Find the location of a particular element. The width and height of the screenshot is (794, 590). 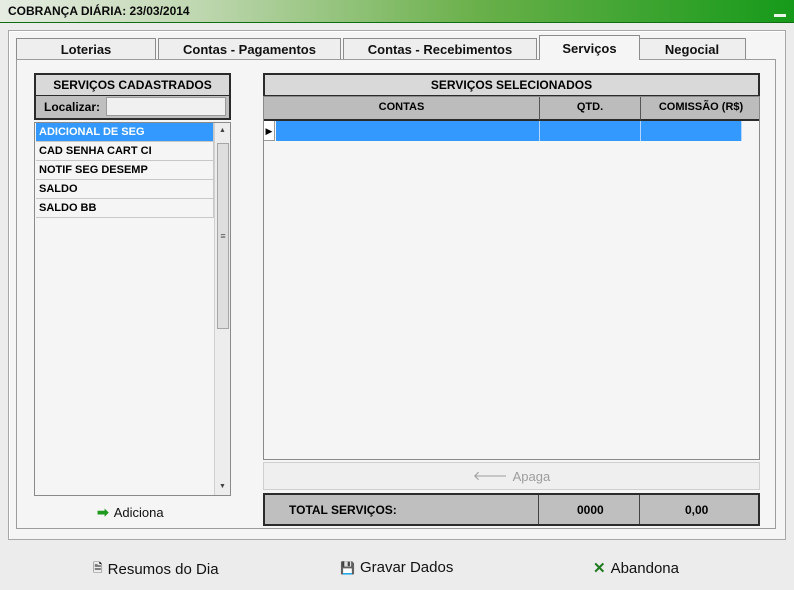

grip-icon: ≡ is located at coordinates (223, 236).